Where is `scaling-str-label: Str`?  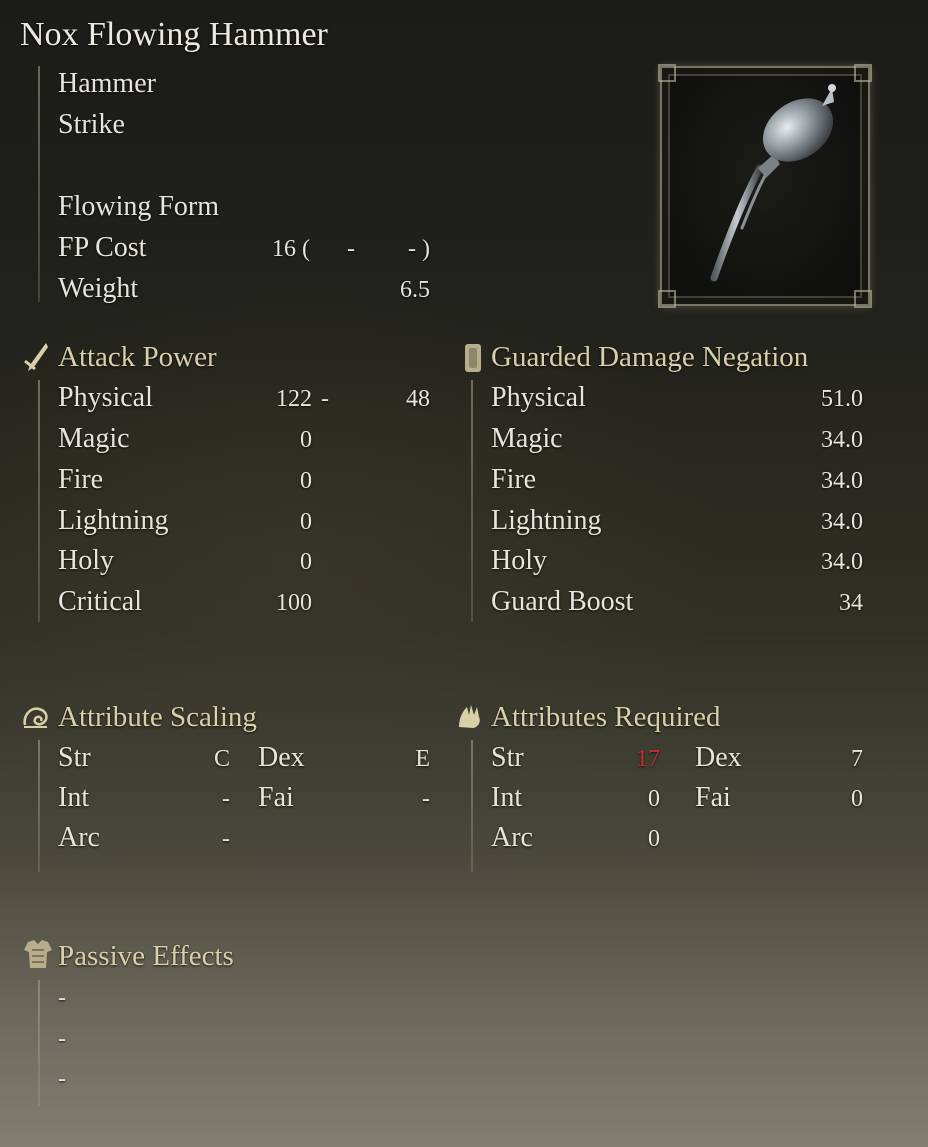
scaling-str-label: Str is located at coordinates (74, 757).